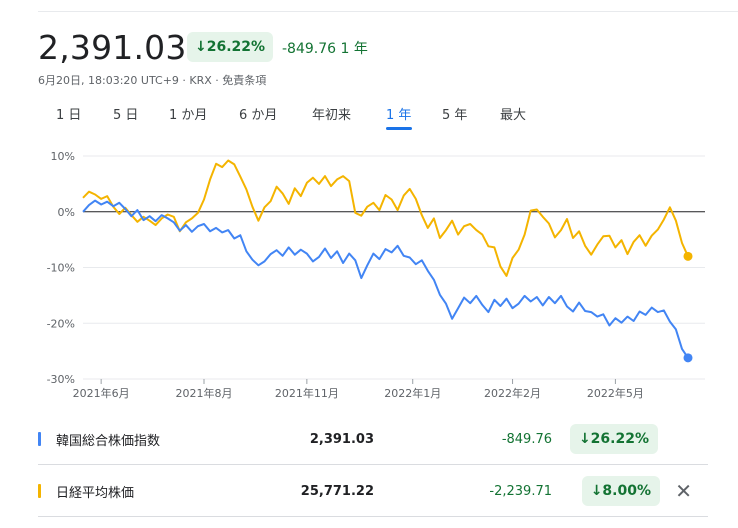 The width and height of the screenshot is (738, 528). I want to click on x-tick-label: 2021年6月, so click(101, 393).